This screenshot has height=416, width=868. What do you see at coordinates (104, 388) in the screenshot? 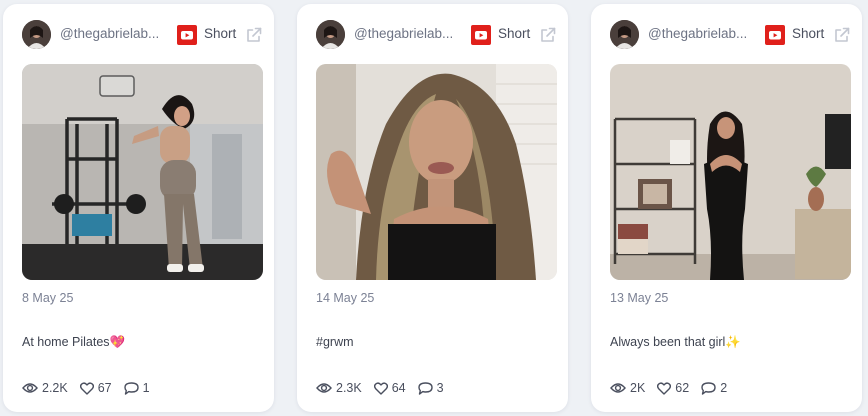
I see `likes-count: 67` at bounding box center [104, 388].